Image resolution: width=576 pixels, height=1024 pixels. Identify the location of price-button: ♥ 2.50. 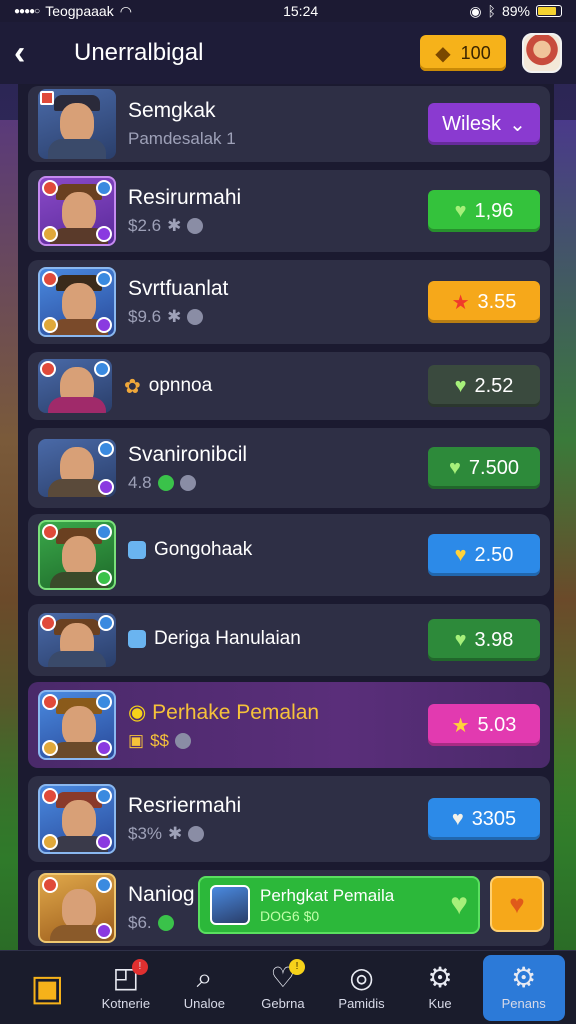
(484, 555).